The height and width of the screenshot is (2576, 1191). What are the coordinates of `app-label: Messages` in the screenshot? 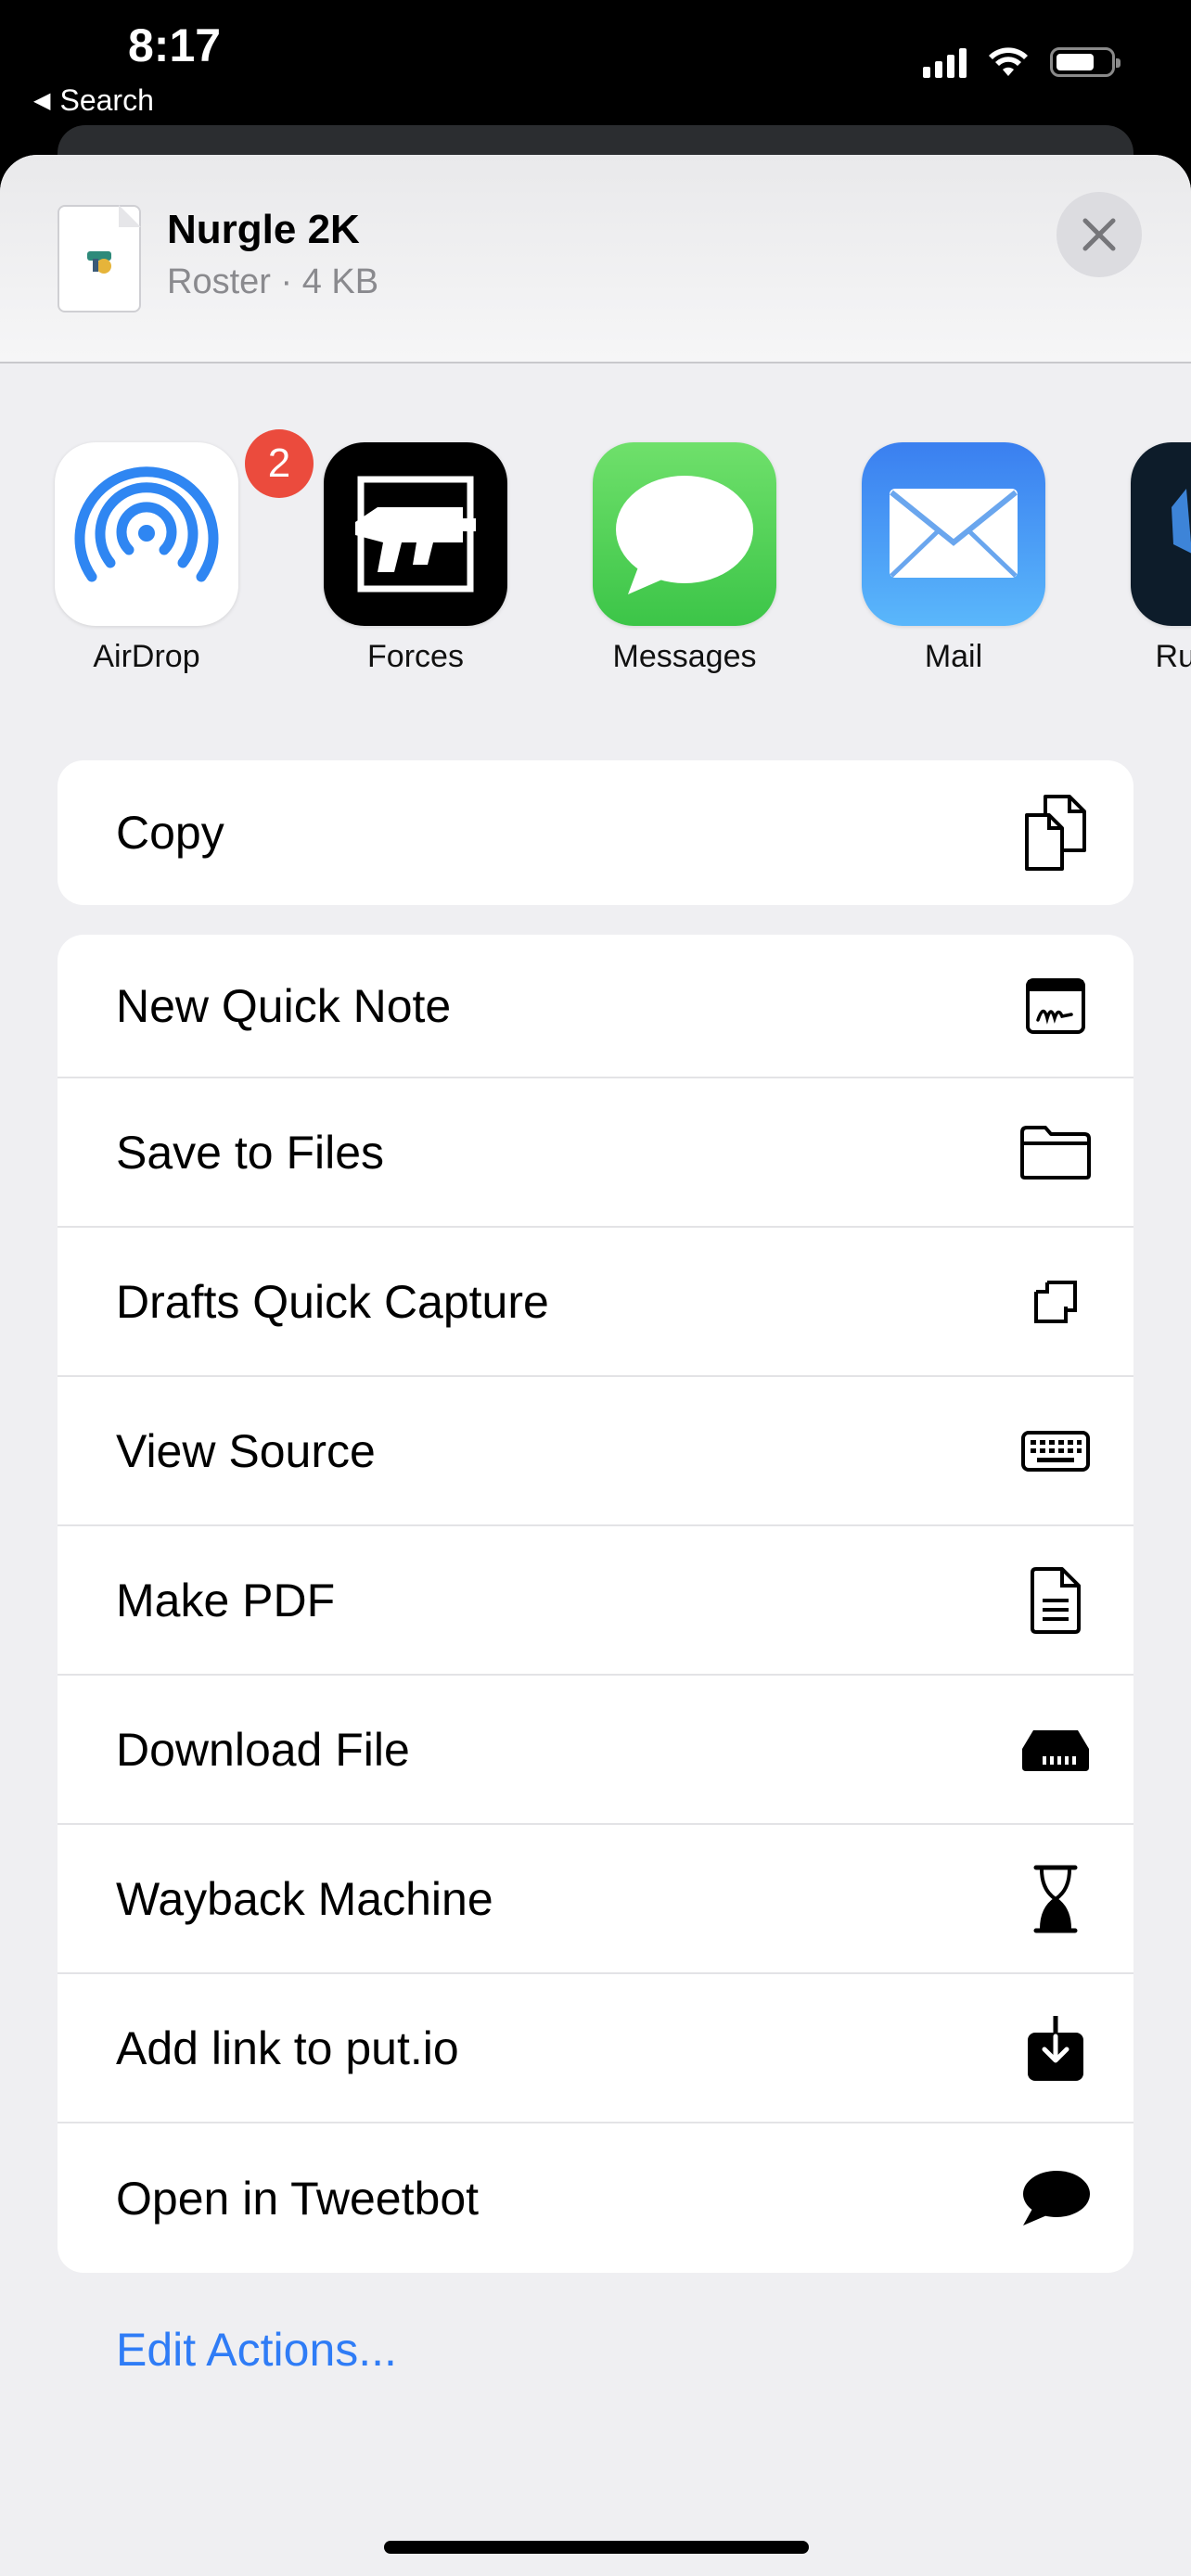 It's located at (684, 656).